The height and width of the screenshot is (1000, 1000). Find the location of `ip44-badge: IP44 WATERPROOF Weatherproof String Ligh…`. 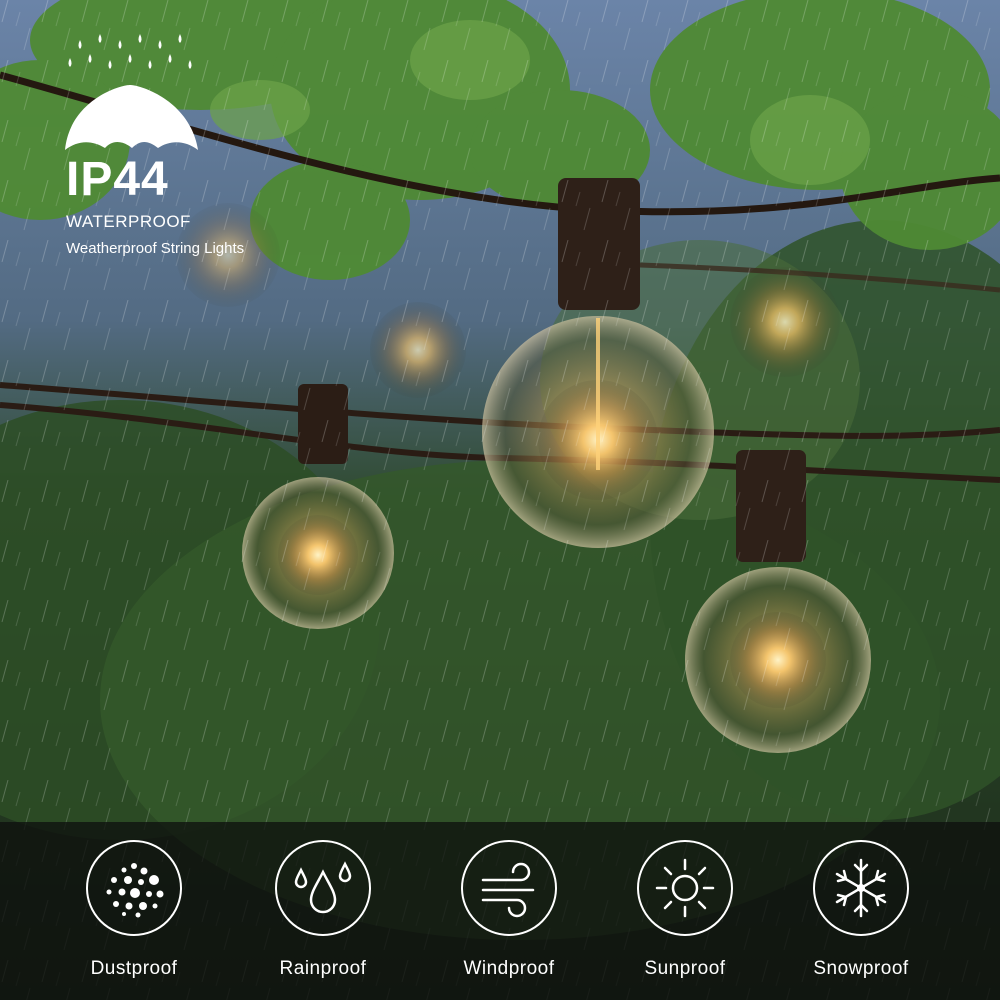

ip44-badge: IP44 WATERPROOF Weatherproof String Ligh… is located at coordinates (170, 143).